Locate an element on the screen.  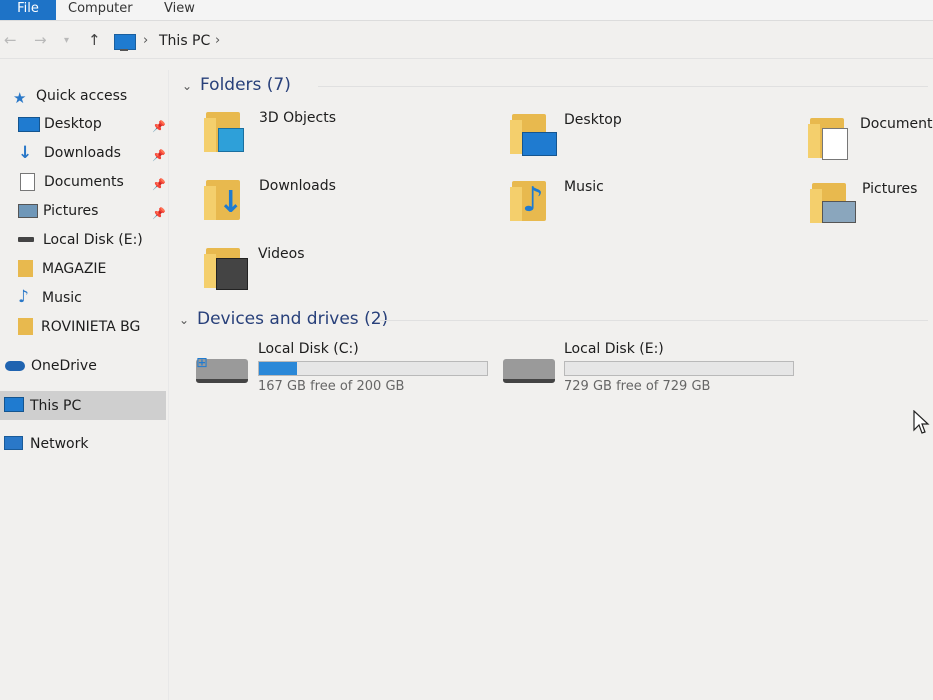
pc-icon is located at coordinates (14, 404).